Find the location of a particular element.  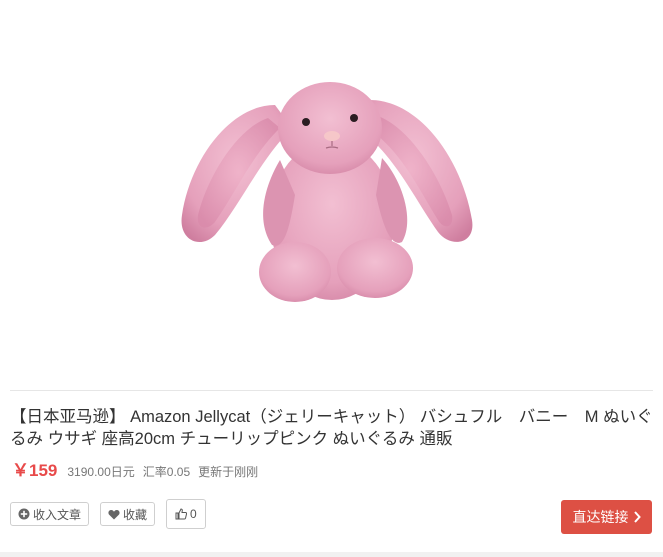

like-count: 0 is located at coordinates (193, 514).